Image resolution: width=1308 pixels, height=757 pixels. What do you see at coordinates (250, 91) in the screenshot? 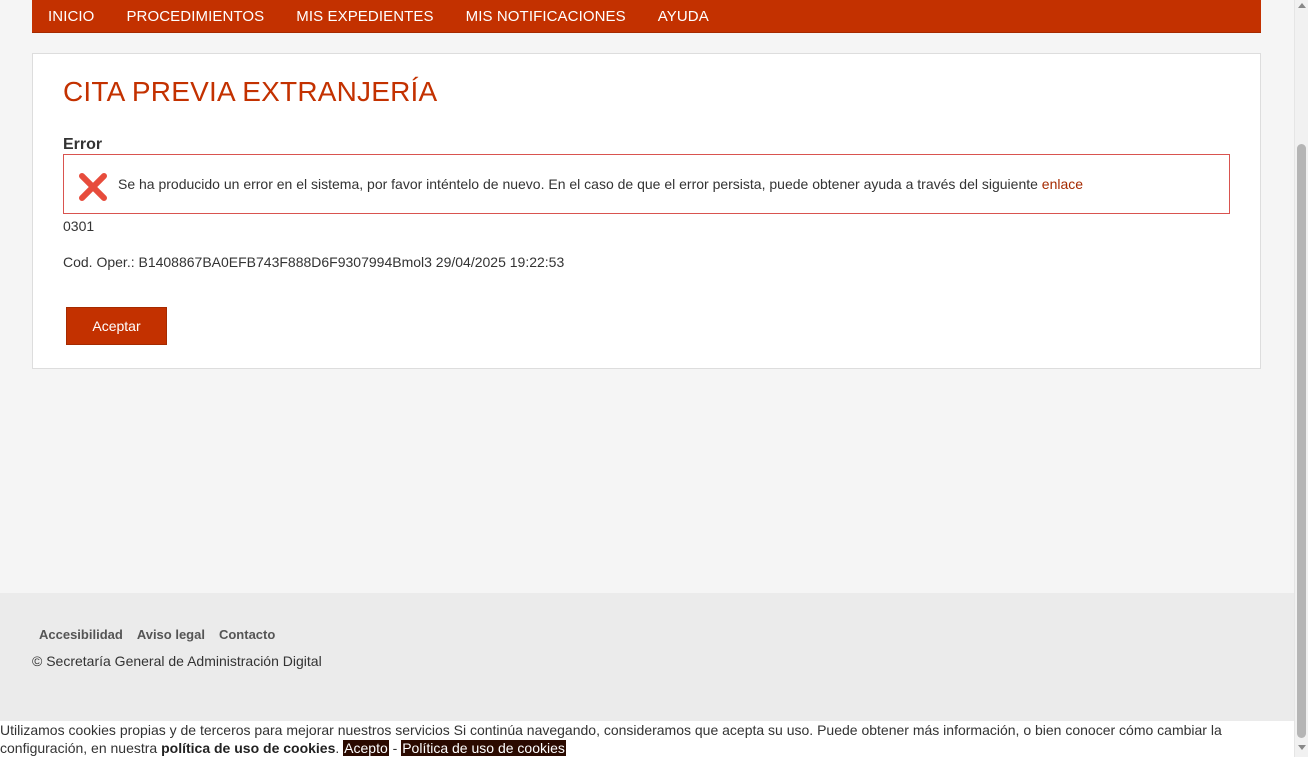
I see `page-title: CITA PREVIA EXTRANJERÍA` at bounding box center [250, 91].